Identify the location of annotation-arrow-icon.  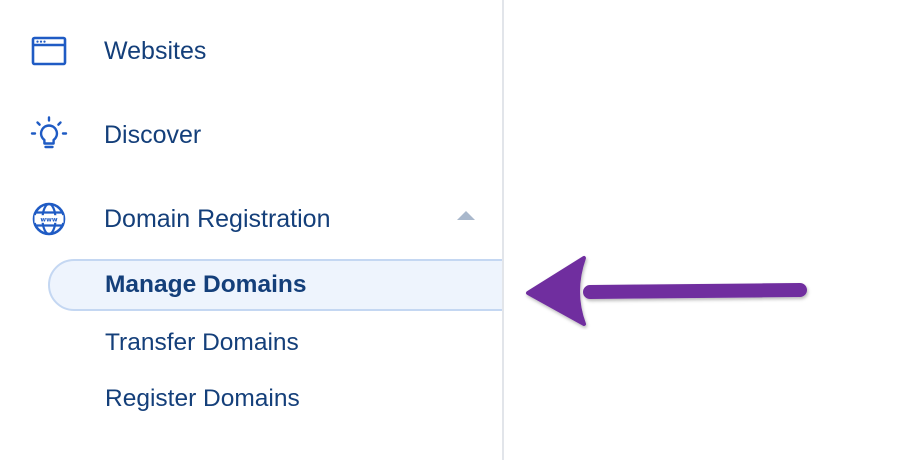
(666, 291).